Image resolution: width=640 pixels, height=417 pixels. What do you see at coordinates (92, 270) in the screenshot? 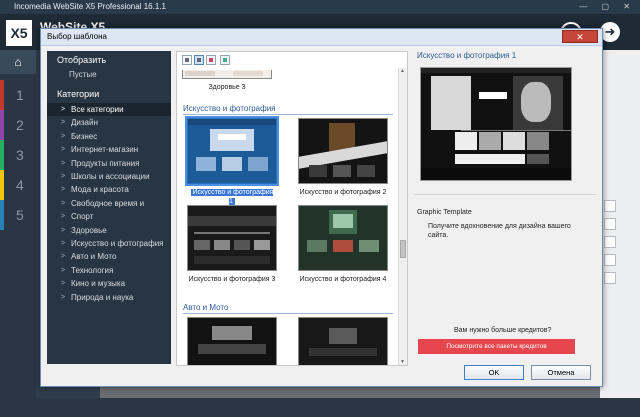
I see `category-label: Технология` at bounding box center [92, 270].